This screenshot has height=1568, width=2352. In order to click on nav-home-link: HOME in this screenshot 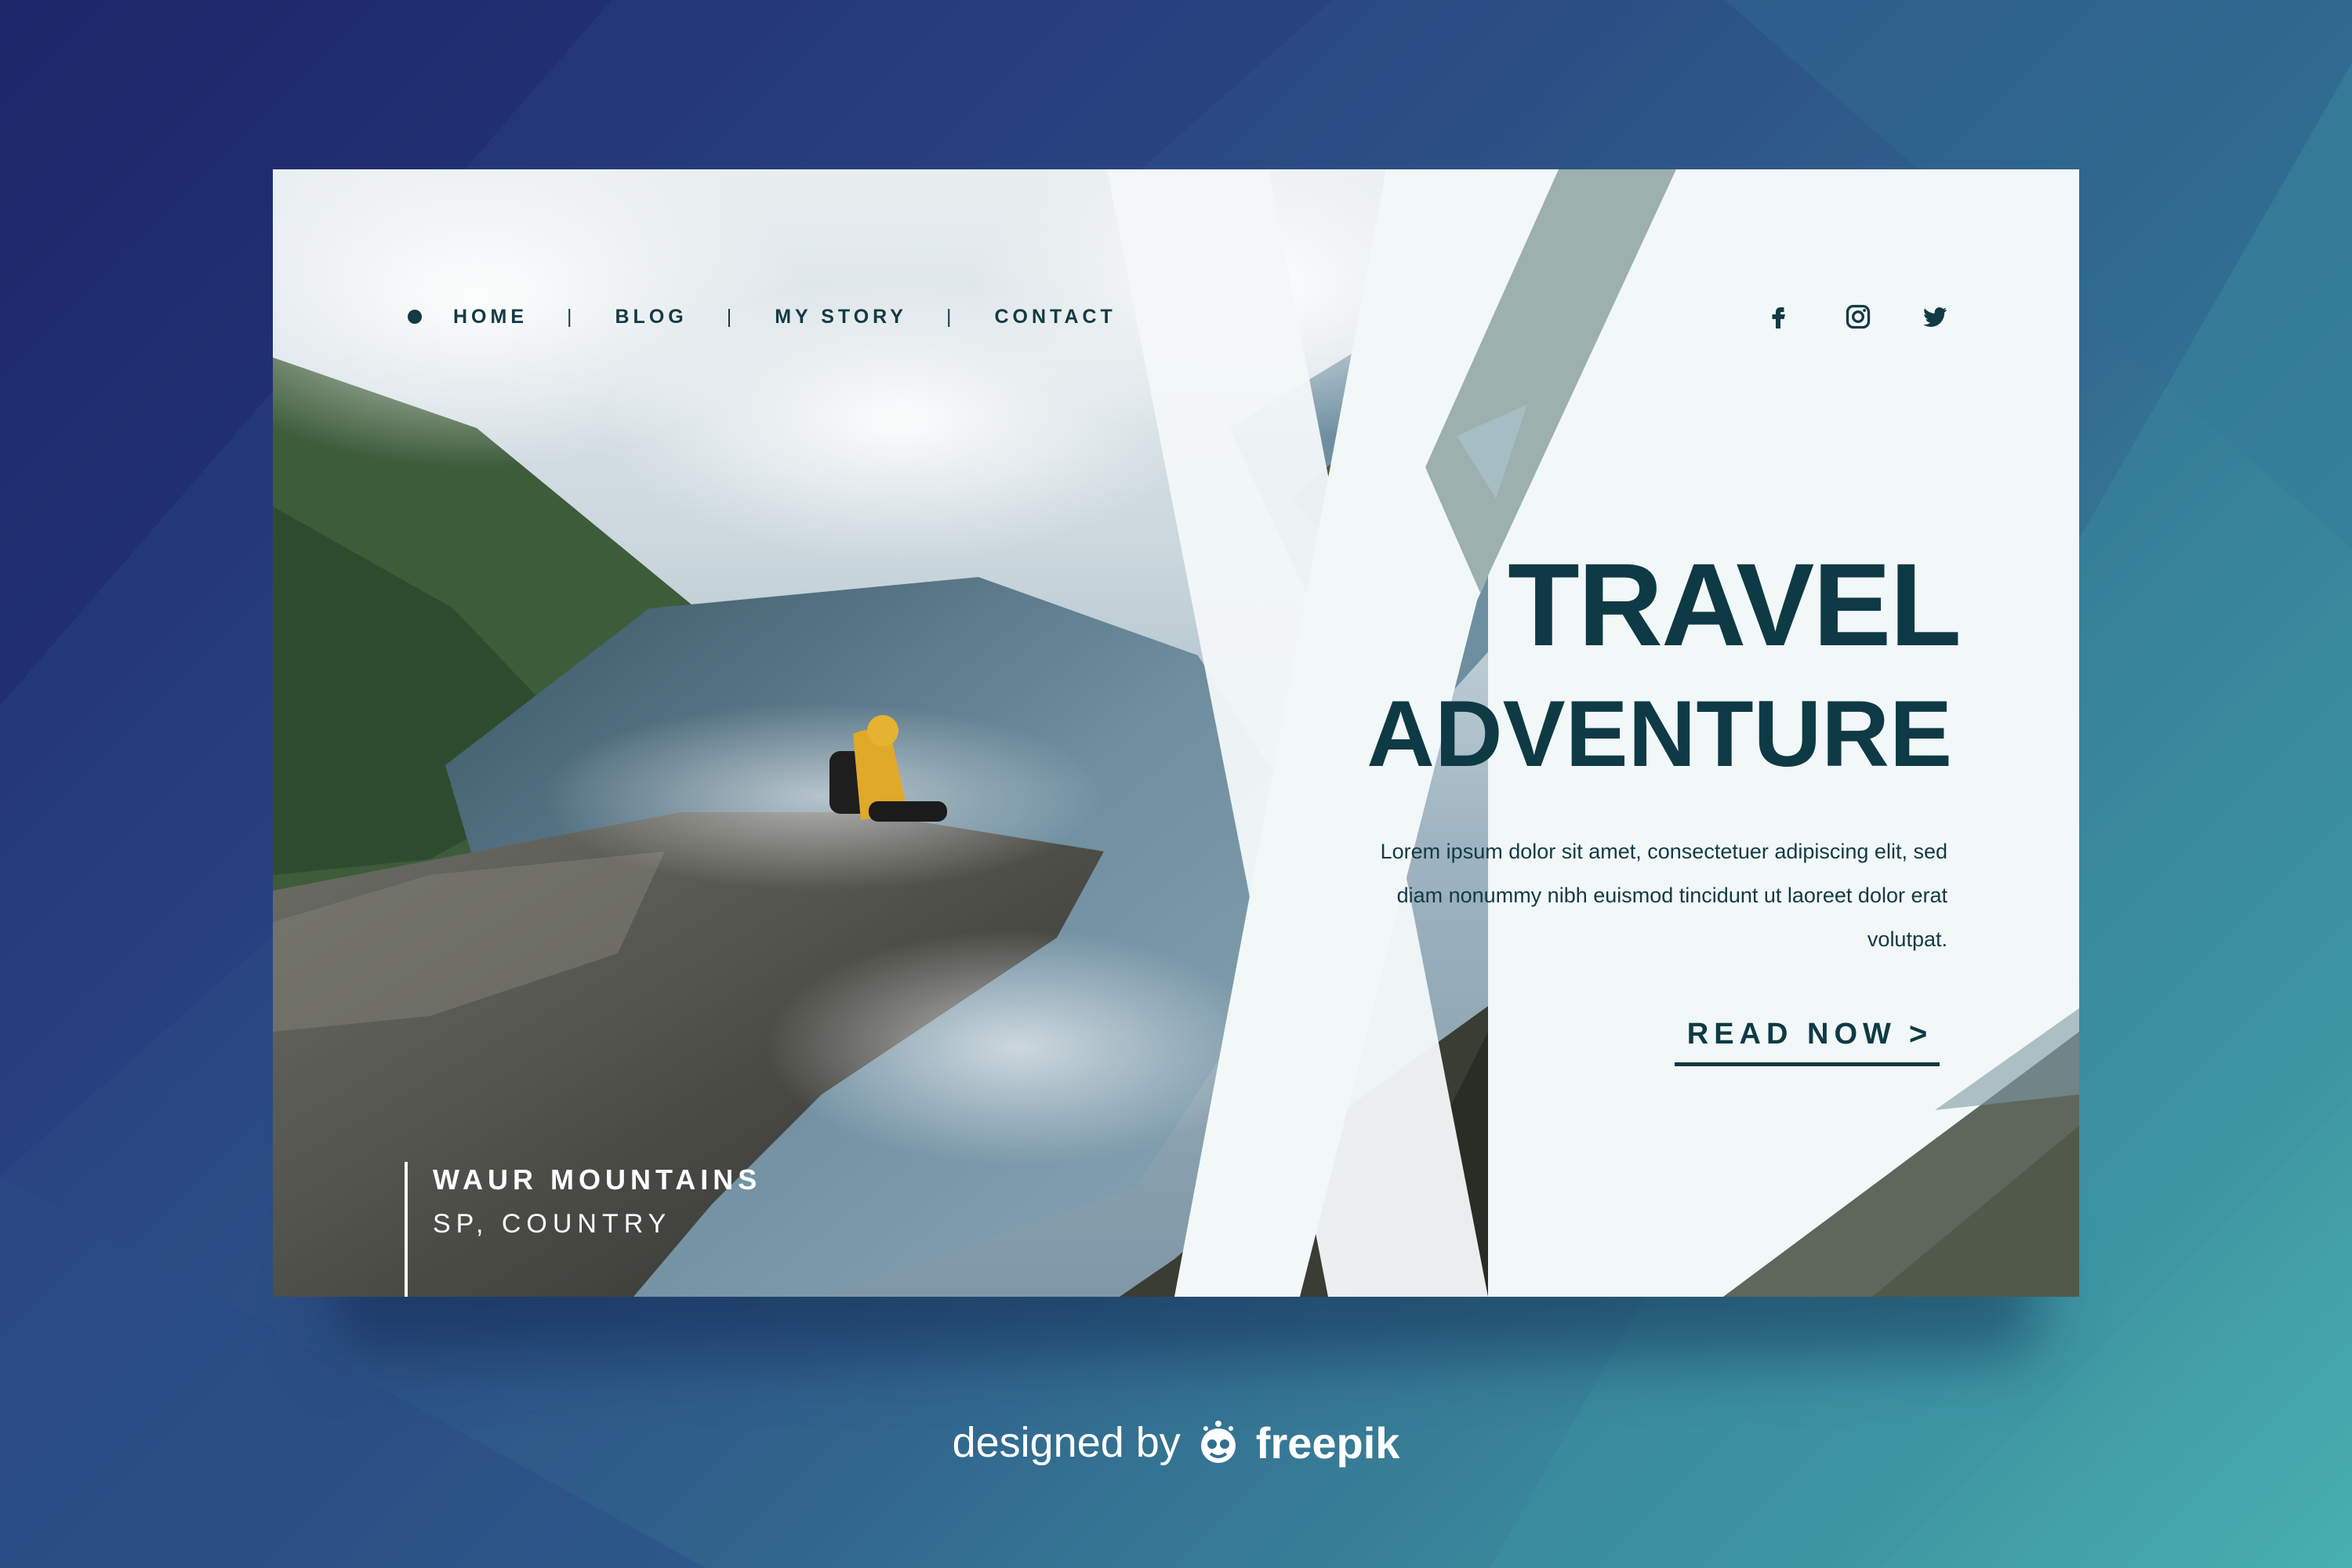, I will do `click(491, 317)`.